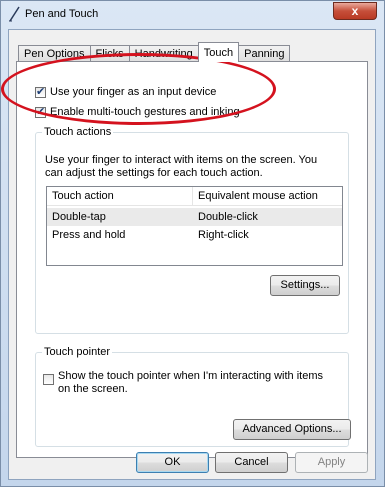 The height and width of the screenshot is (487, 385). What do you see at coordinates (194, 217) in the screenshot?
I see `list-item: Double-tap Double-click` at bounding box center [194, 217].